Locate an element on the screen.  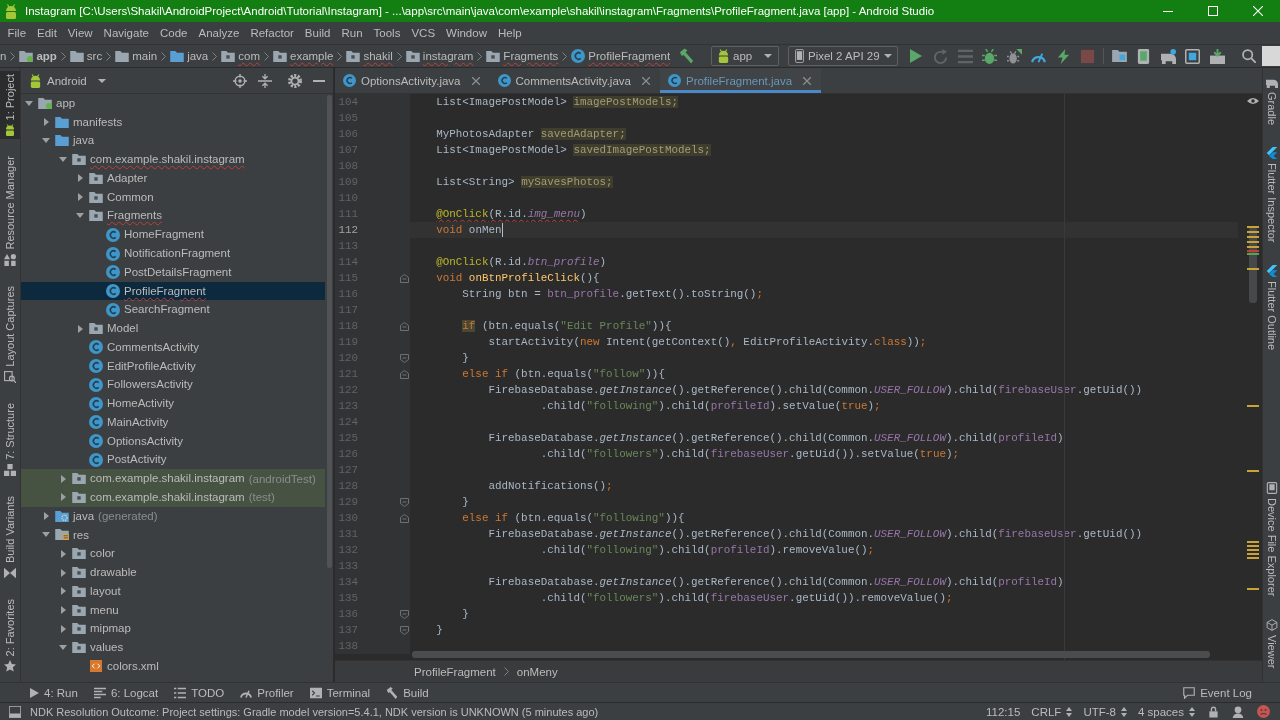
breadcrumb-item: java is located at coordinates (189, 56).